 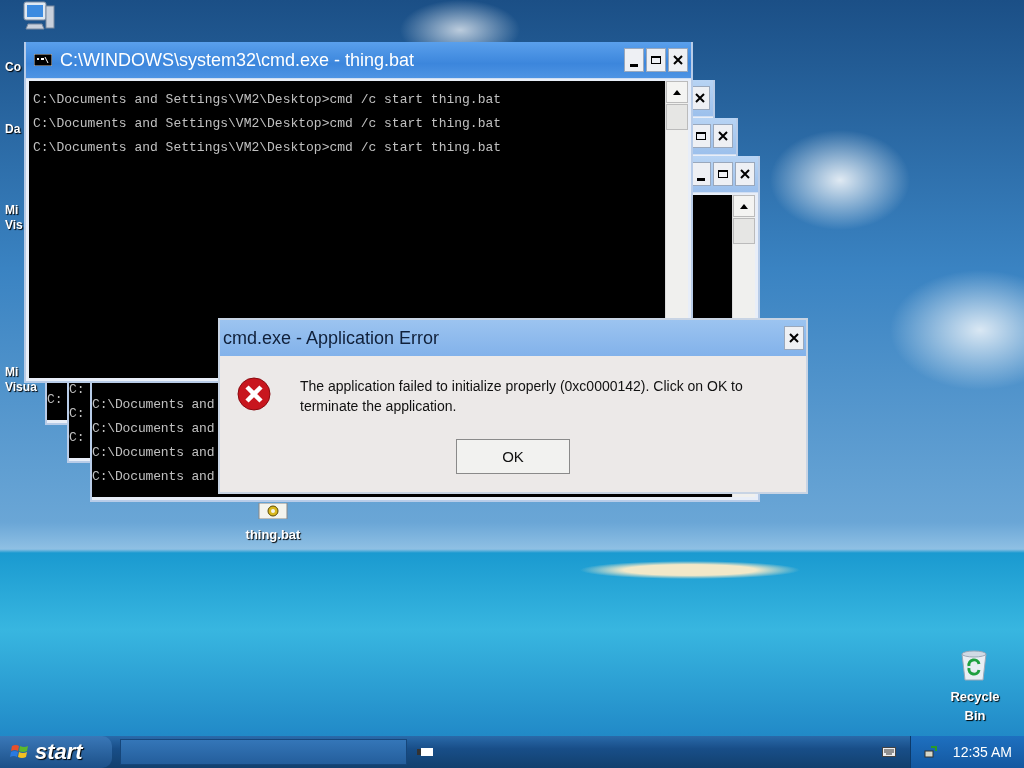 I want to click on desktop-icon-label: thing.bat, so click(x=273, y=534).